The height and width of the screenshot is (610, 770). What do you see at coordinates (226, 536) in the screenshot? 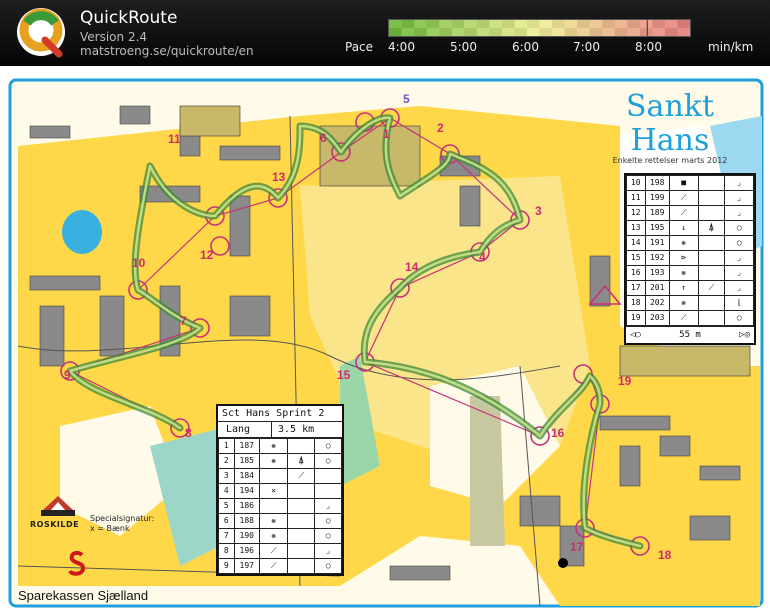
I see `description-cell: 7` at bounding box center [226, 536].